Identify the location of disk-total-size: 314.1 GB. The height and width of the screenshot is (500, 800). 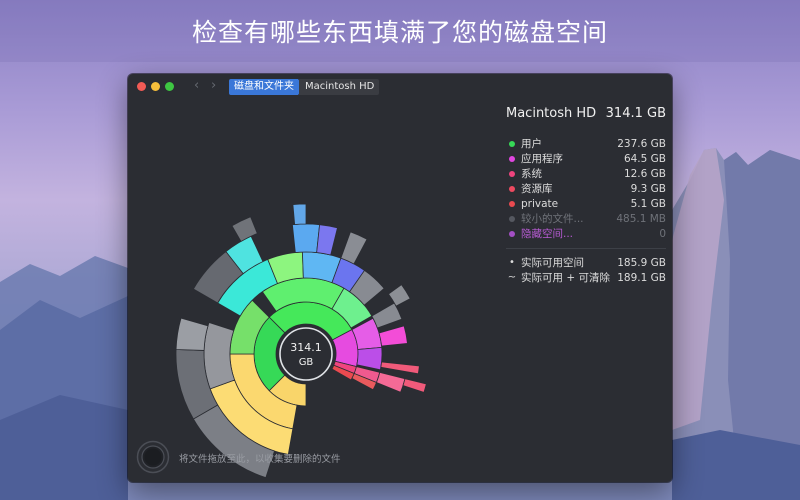
(635, 113).